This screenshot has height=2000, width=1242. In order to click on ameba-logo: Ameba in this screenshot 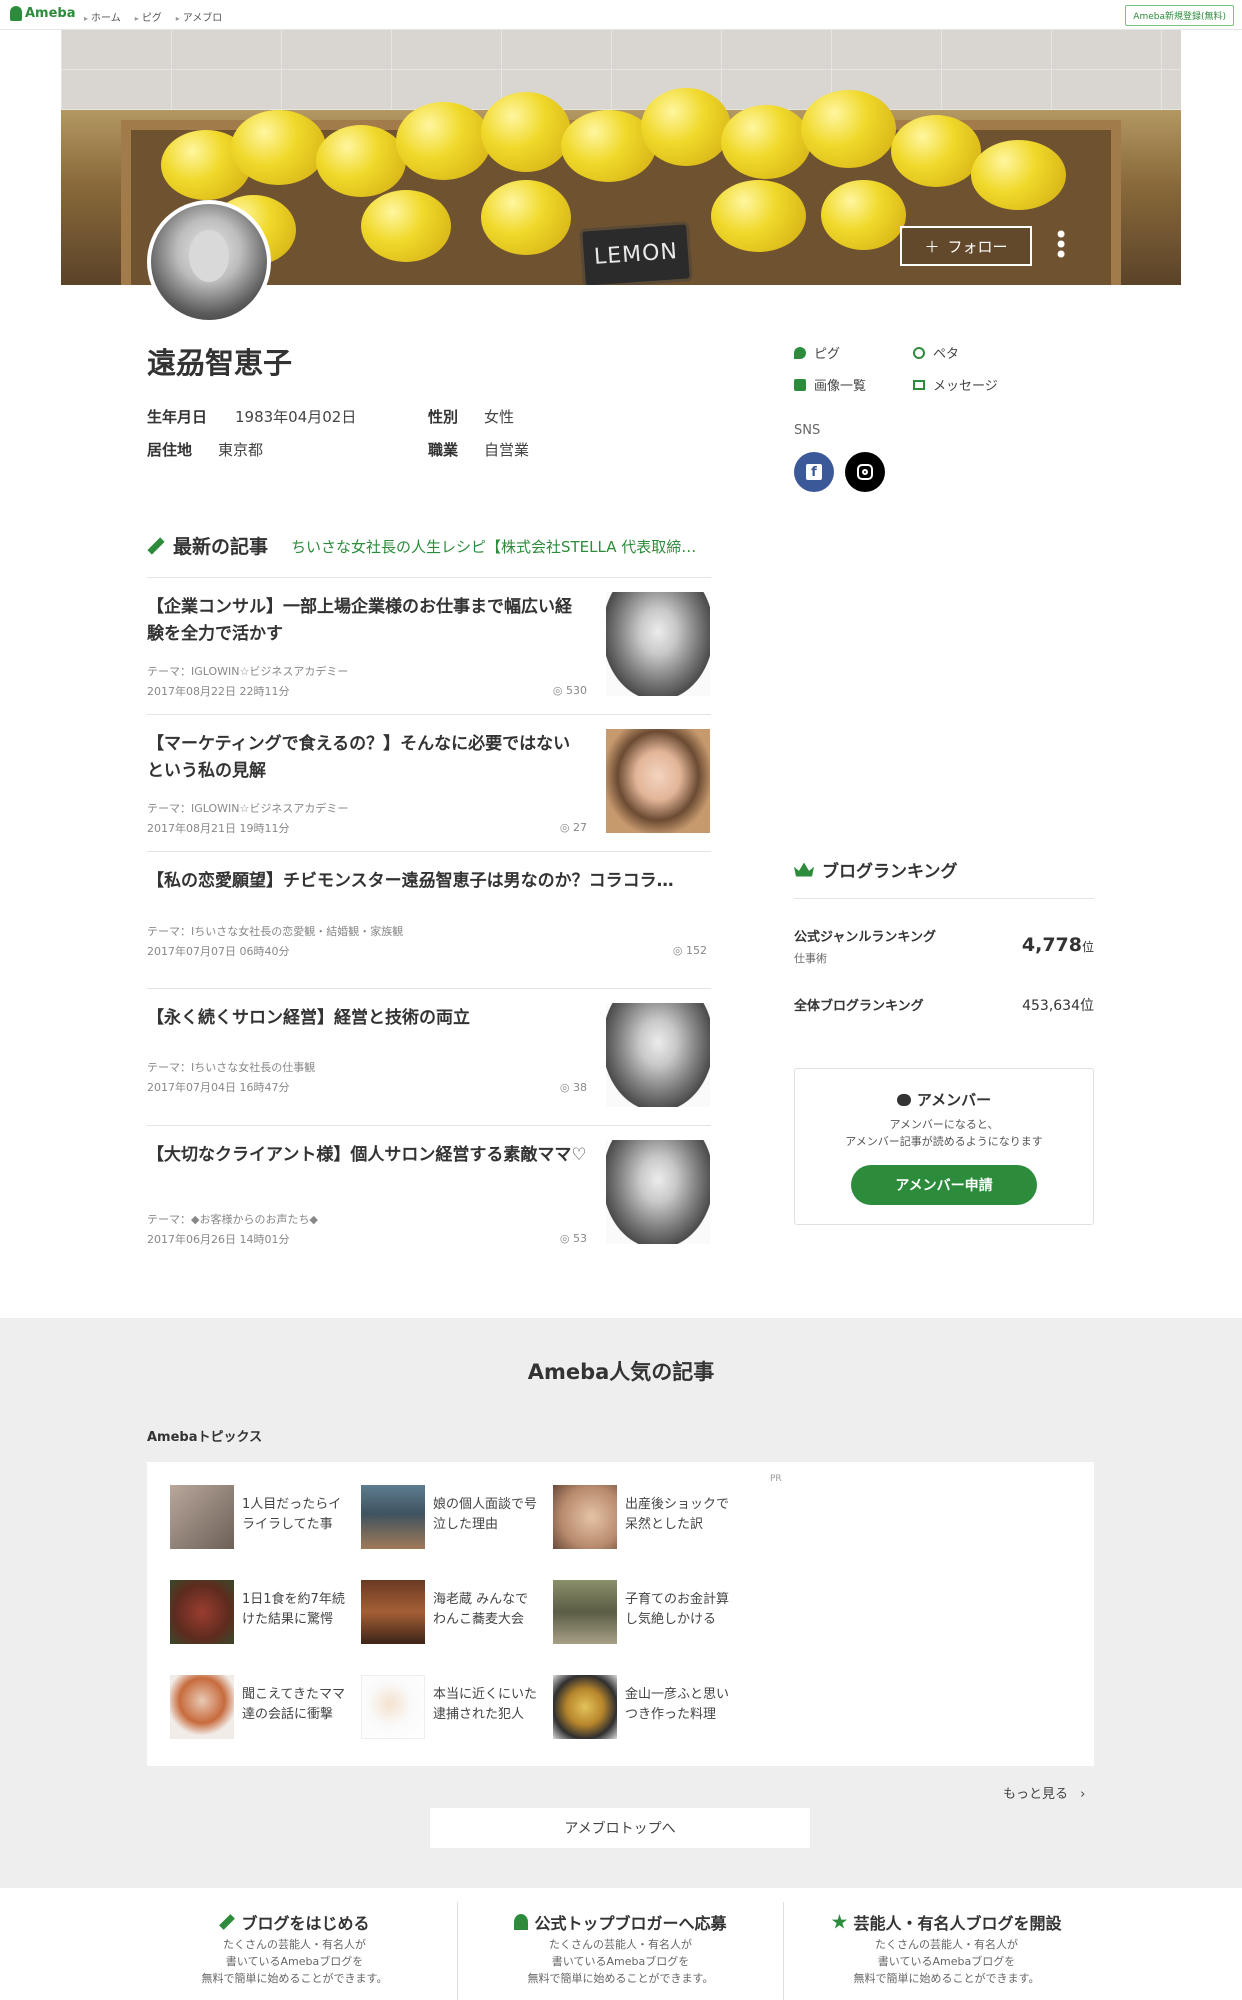, I will do `click(43, 13)`.